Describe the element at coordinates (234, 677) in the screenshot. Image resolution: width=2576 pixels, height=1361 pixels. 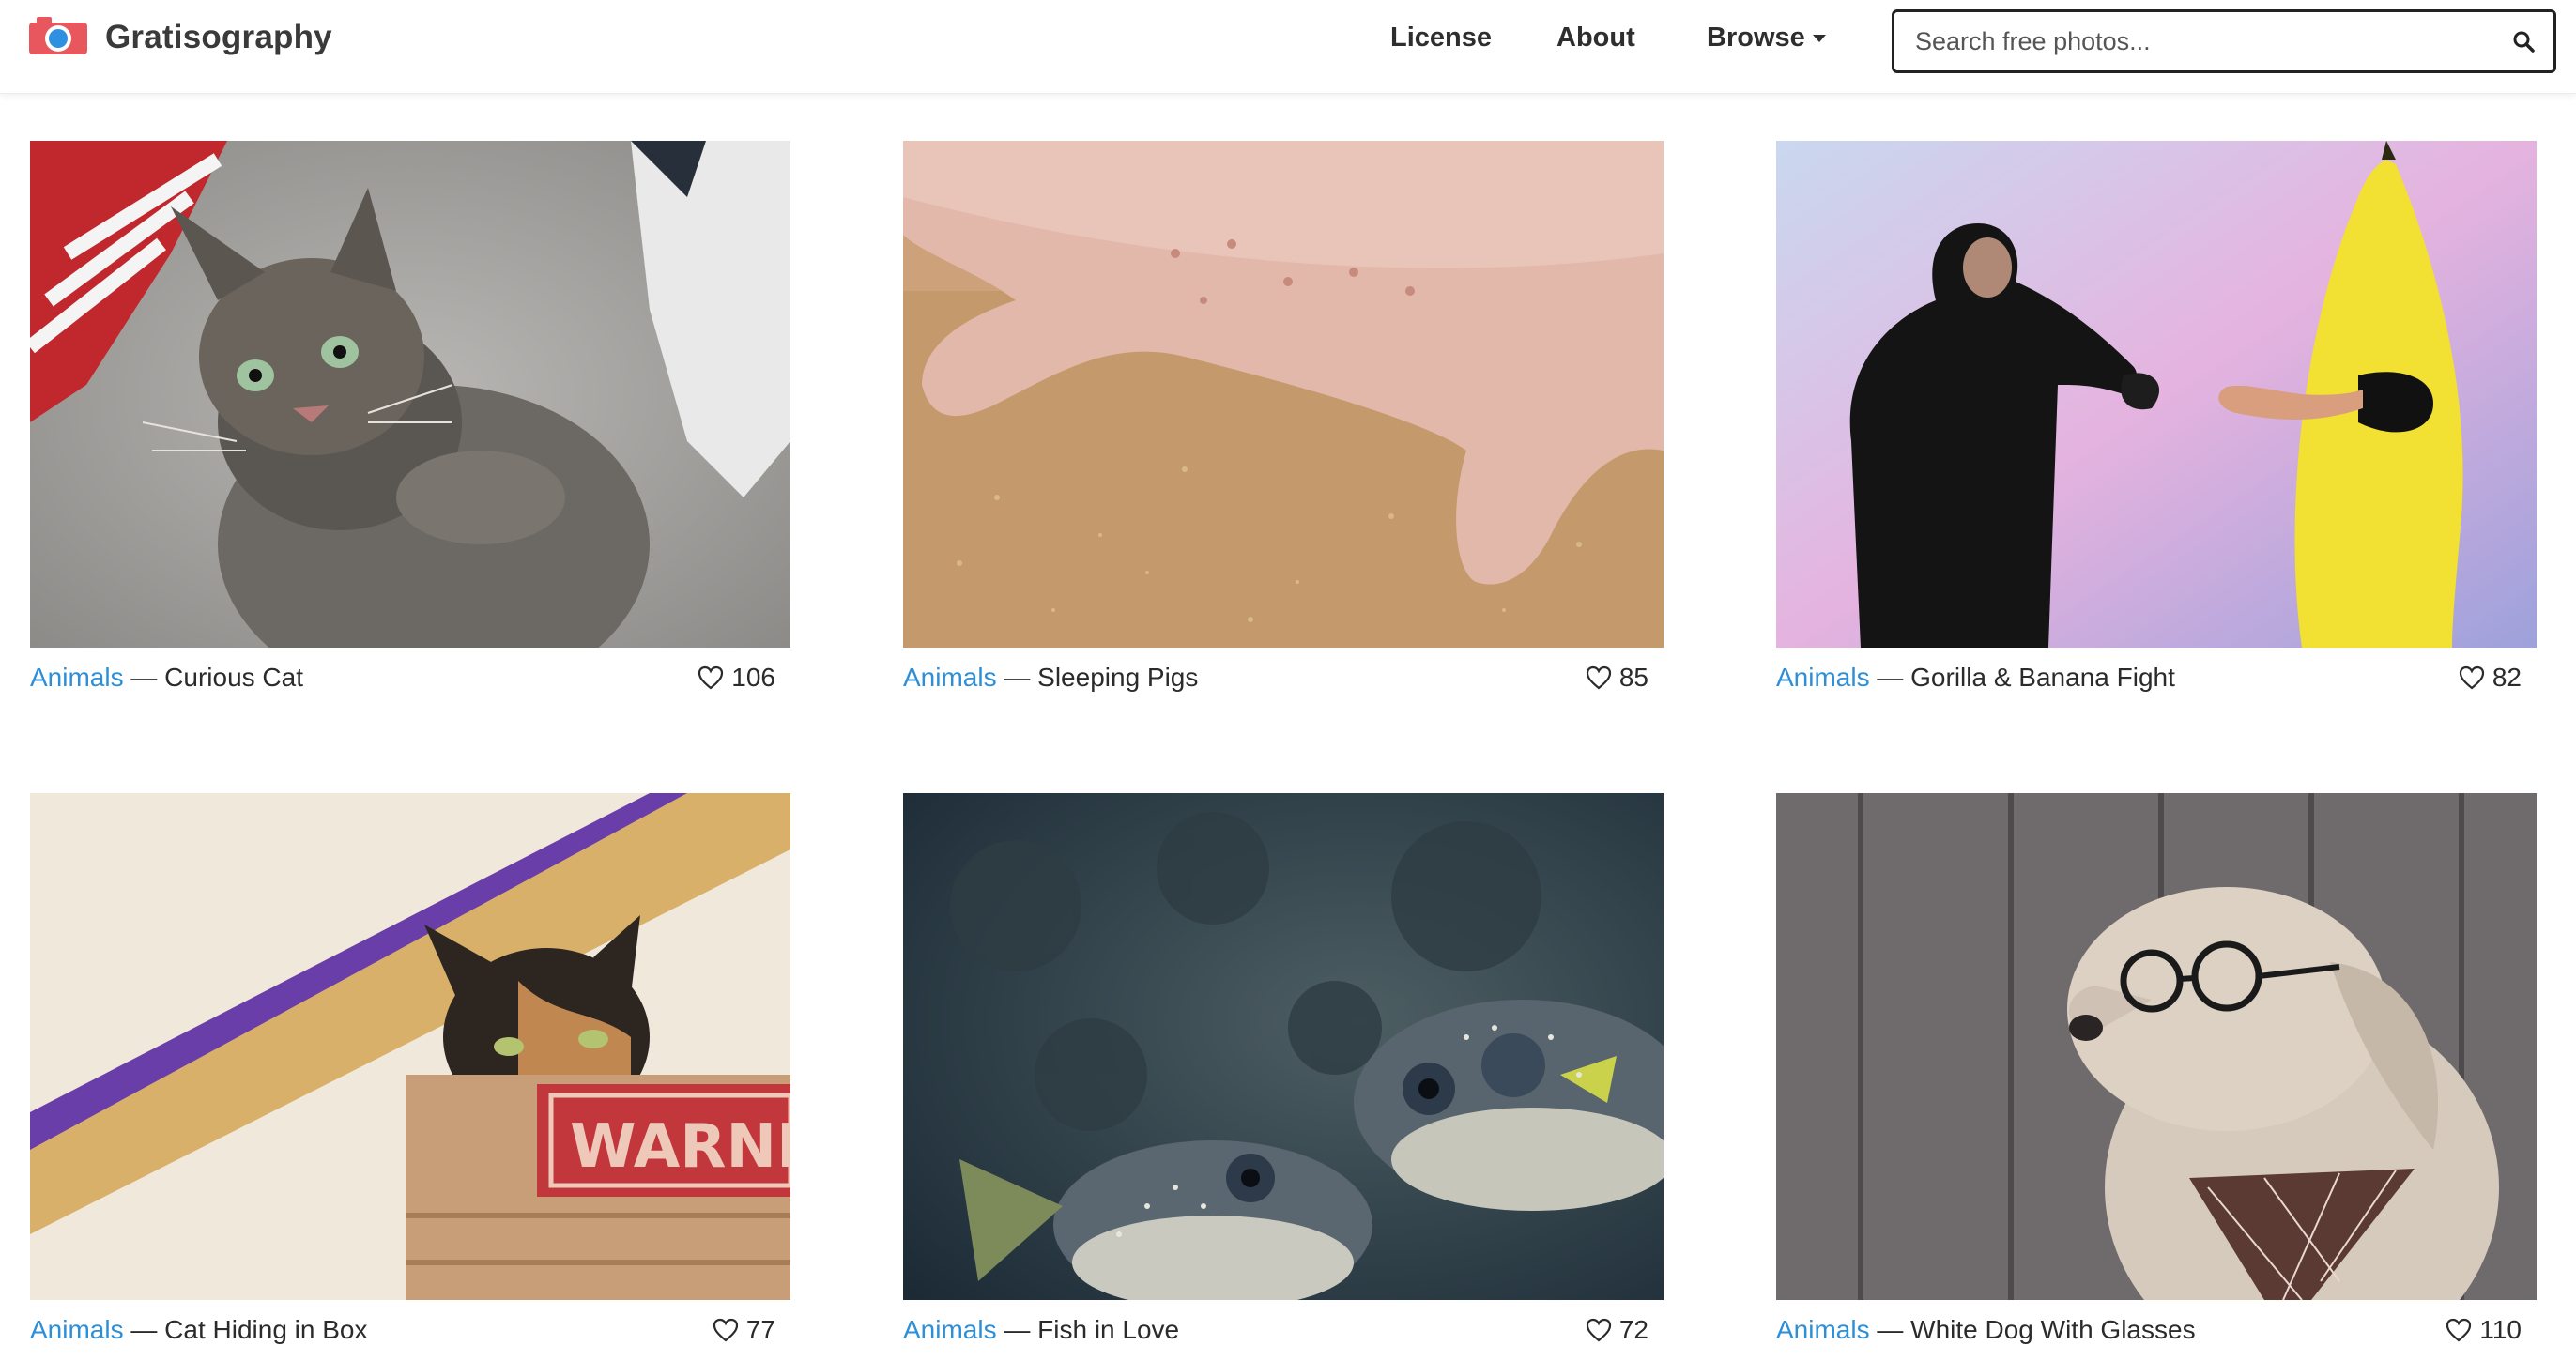
I see `photo-title: Curious Cat` at that location.